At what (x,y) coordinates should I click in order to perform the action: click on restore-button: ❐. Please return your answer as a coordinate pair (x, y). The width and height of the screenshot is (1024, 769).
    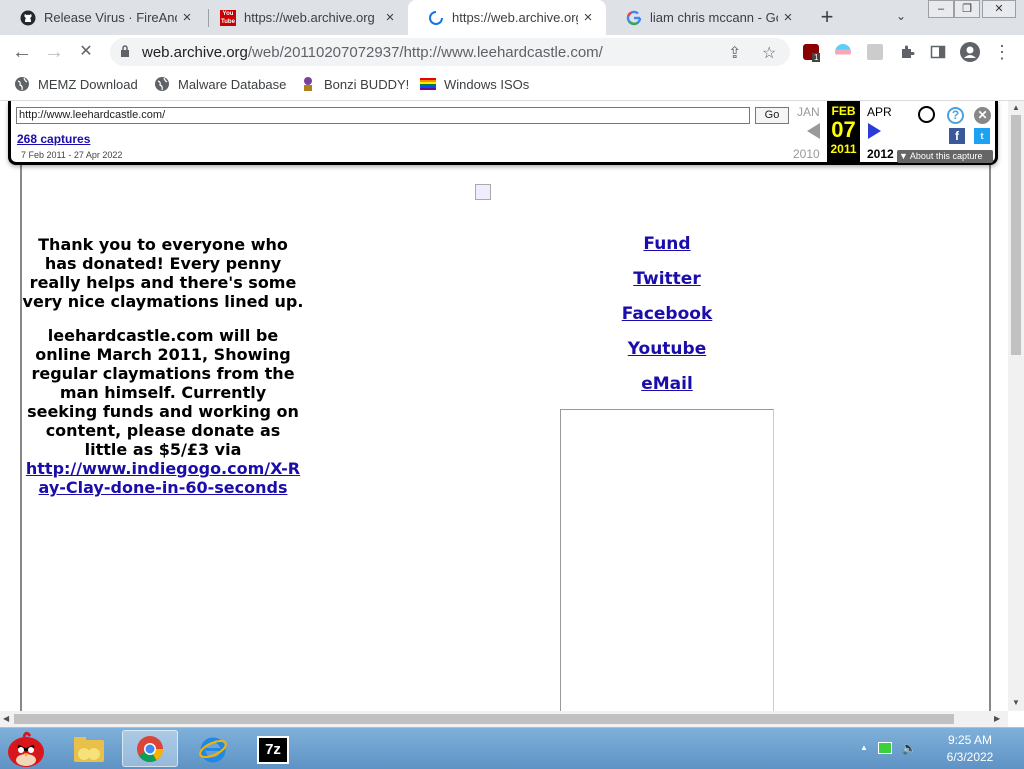
    Looking at the image, I should click on (967, 9).